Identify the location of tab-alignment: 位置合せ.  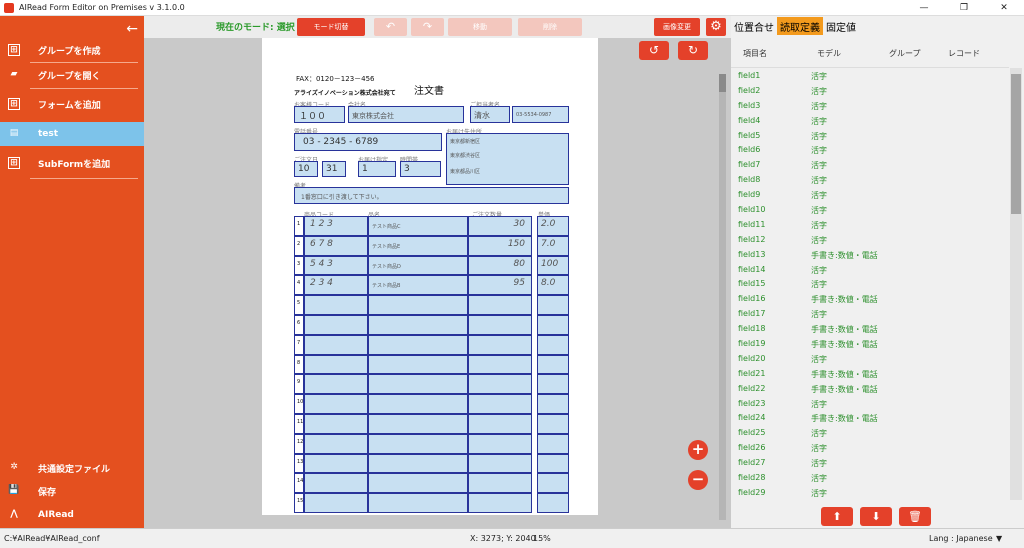
(754, 26).